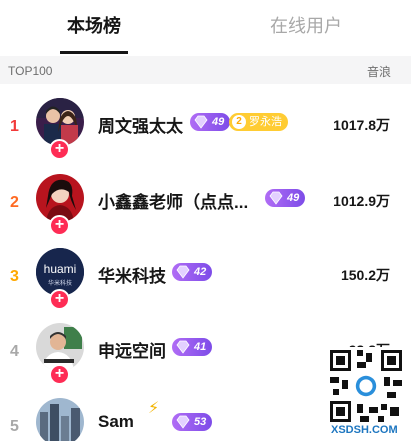 The width and height of the screenshot is (411, 441). I want to click on active-tab-indicator, so click(94, 52).